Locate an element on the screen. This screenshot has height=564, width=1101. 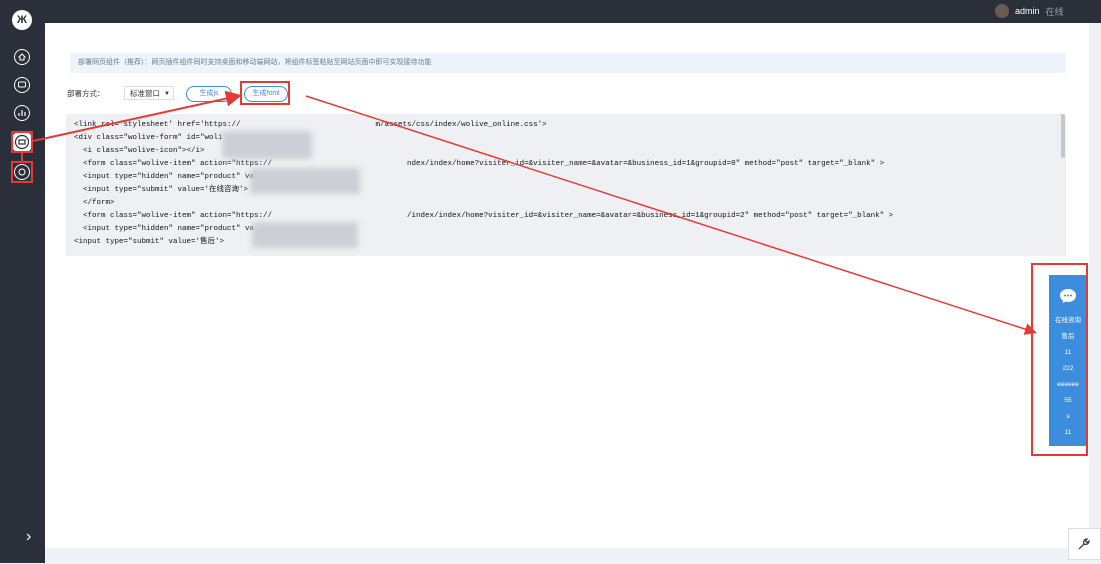
annotation-arrow is located at coordinates (137, 116).